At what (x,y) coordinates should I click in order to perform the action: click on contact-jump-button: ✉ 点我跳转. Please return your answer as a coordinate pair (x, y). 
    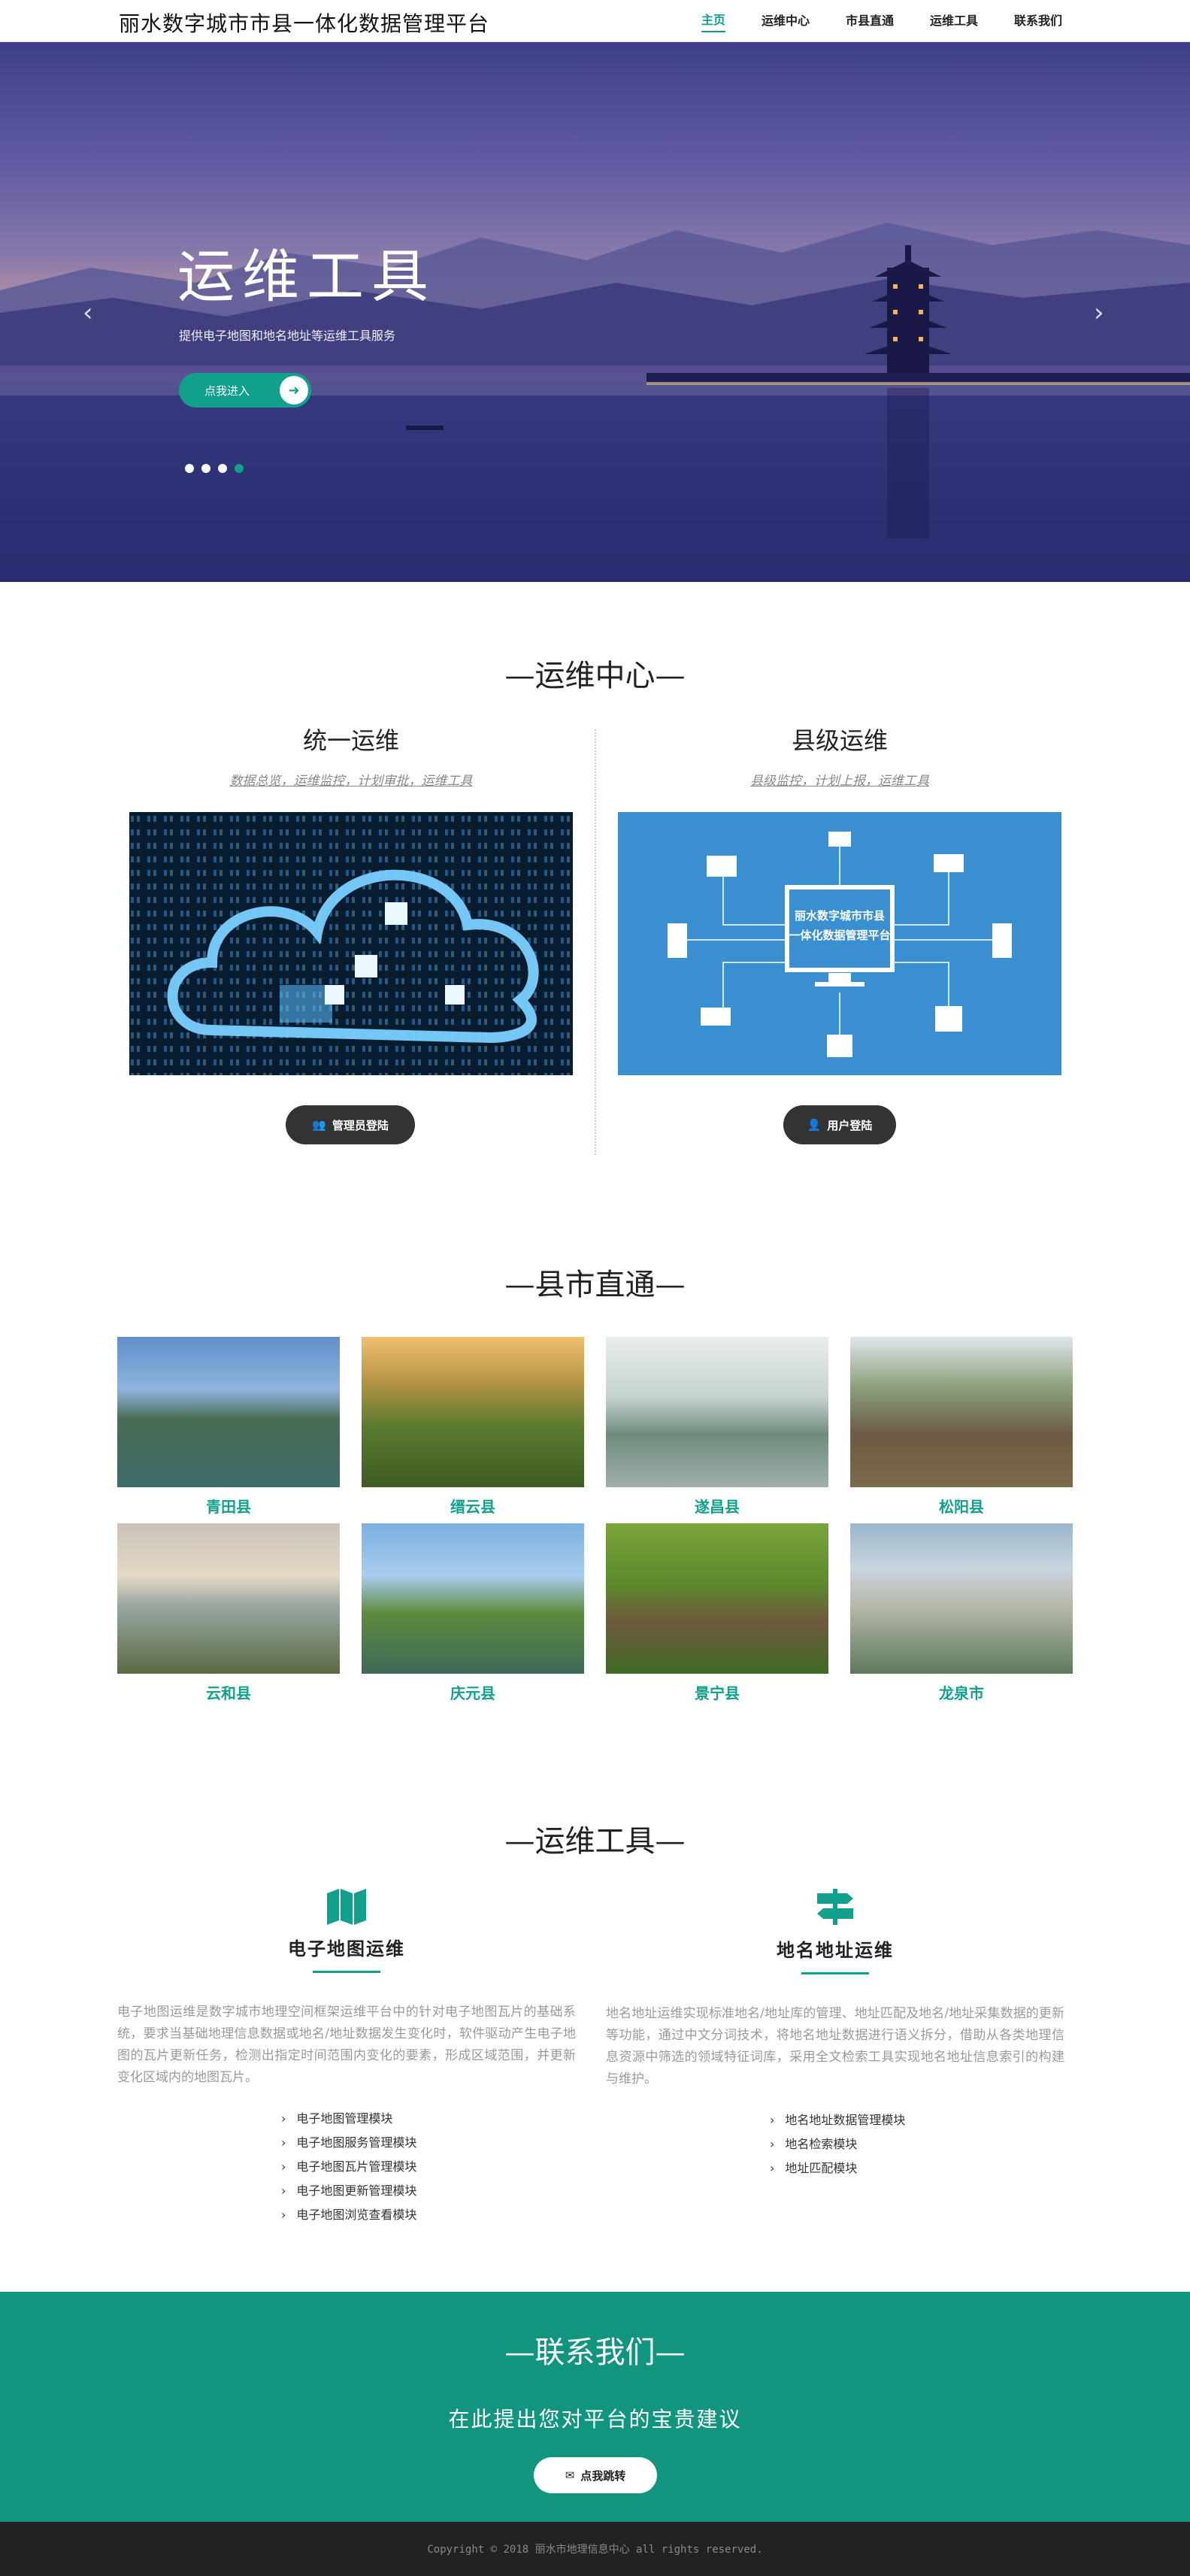
    Looking at the image, I should click on (595, 2475).